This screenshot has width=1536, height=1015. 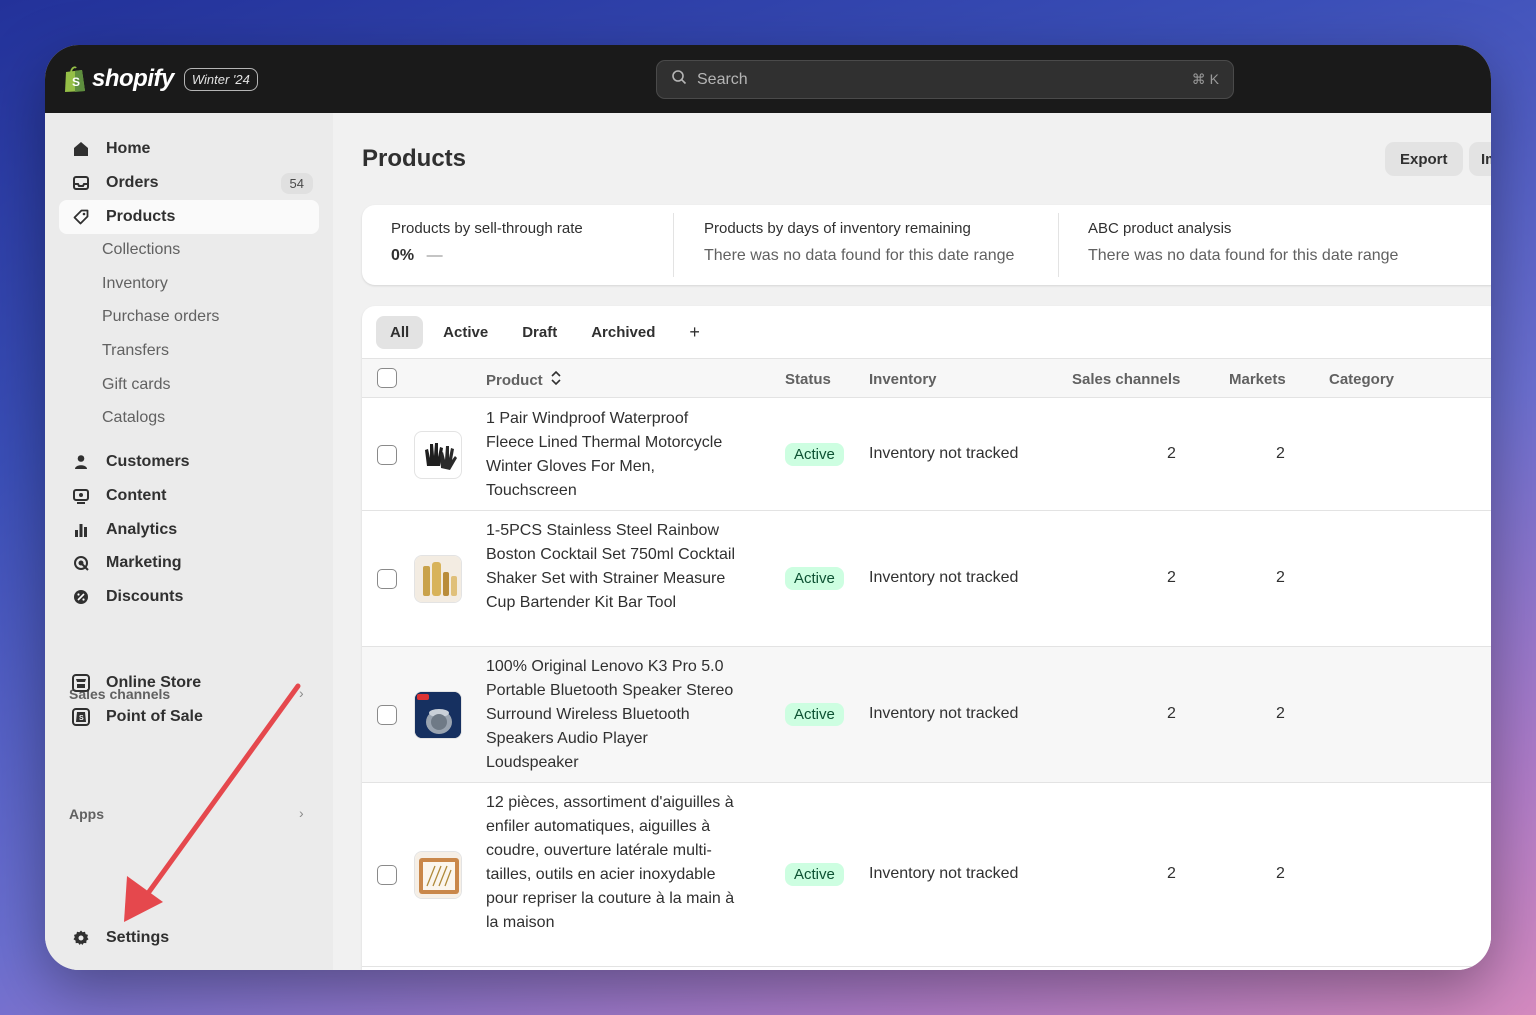 I want to click on product-thumbnail-gloves, so click(x=438, y=455).